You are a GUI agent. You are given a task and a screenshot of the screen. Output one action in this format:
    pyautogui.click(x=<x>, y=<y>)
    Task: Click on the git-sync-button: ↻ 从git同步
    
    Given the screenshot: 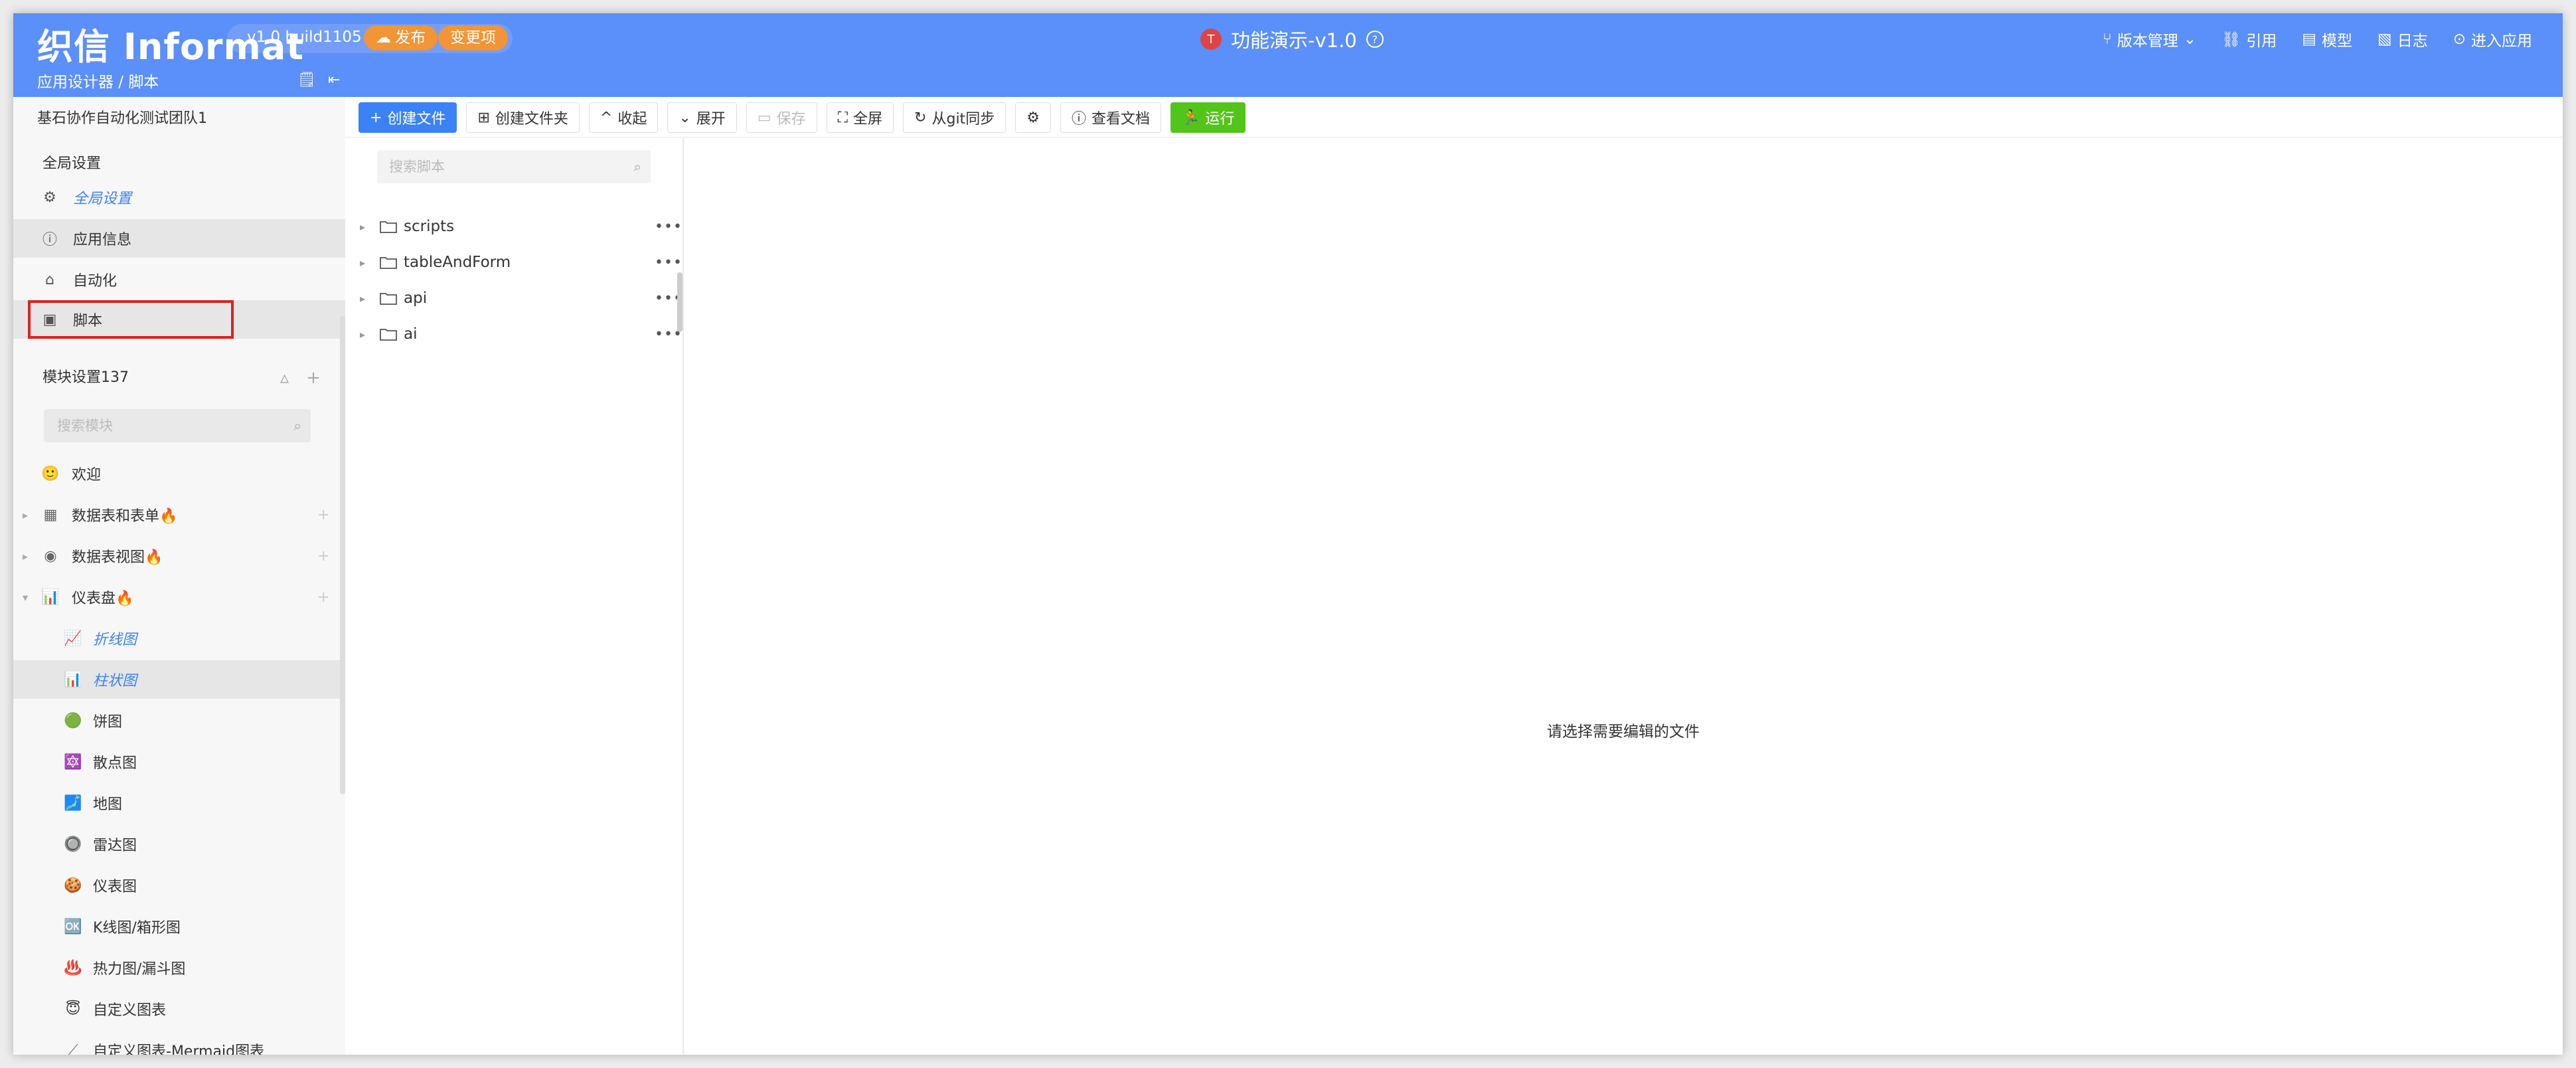 What is the action you would take?
    pyautogui.click(x=954, y=117)
    